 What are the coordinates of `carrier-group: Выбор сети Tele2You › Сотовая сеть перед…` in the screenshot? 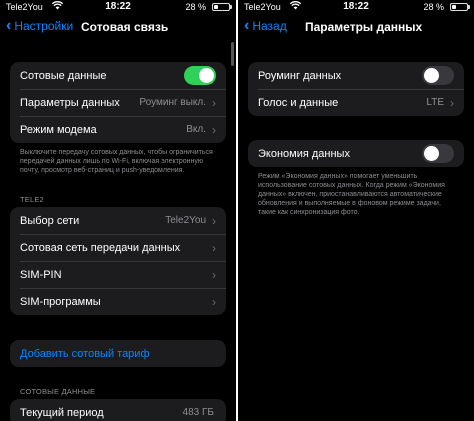 It's located at (118, 261).